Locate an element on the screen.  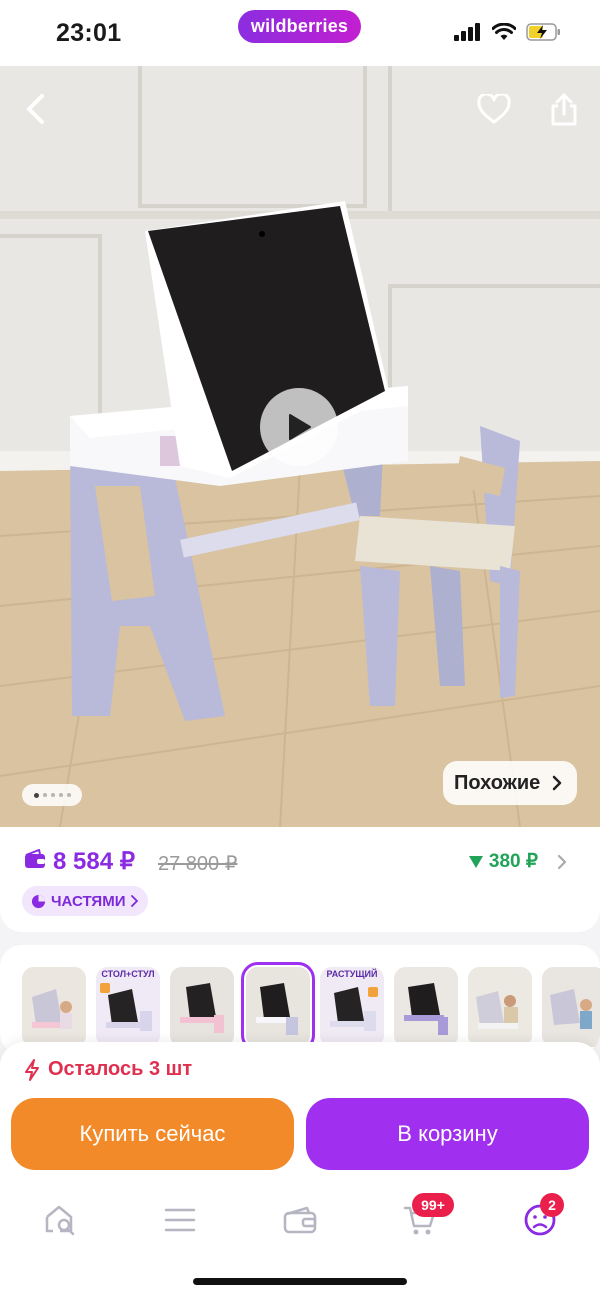
tab-home is located at coordinates (60, 1220).